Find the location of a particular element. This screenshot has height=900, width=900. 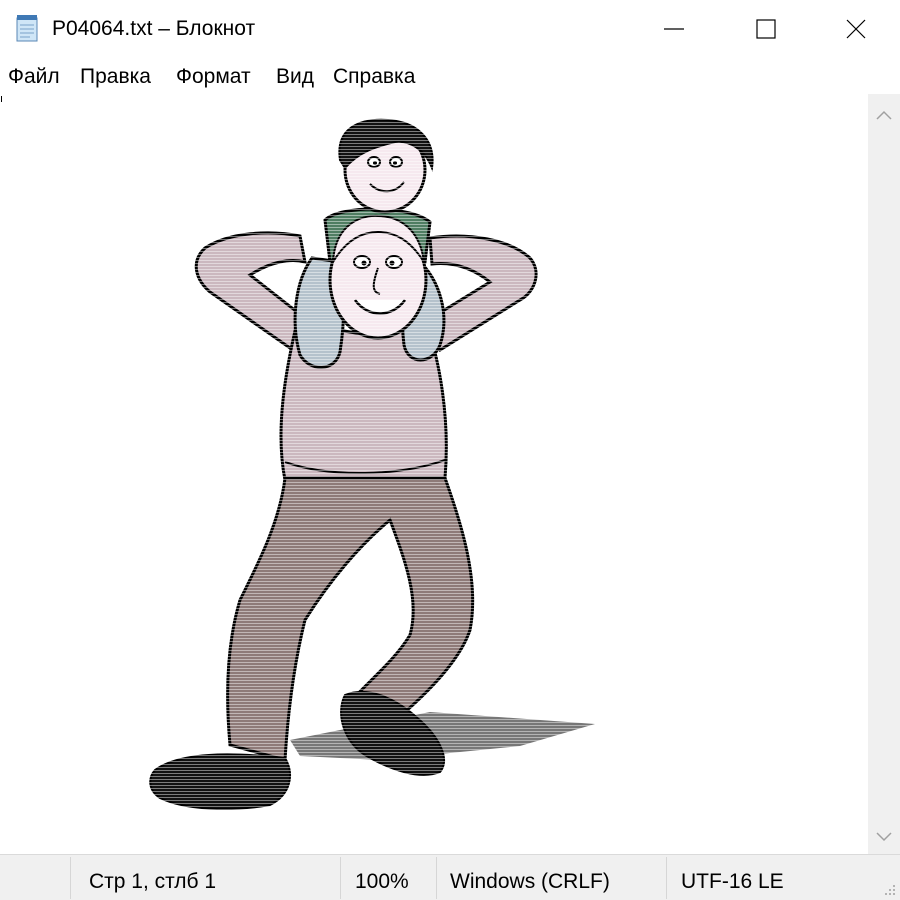

minimize-button is located at coordinates (674, 29).